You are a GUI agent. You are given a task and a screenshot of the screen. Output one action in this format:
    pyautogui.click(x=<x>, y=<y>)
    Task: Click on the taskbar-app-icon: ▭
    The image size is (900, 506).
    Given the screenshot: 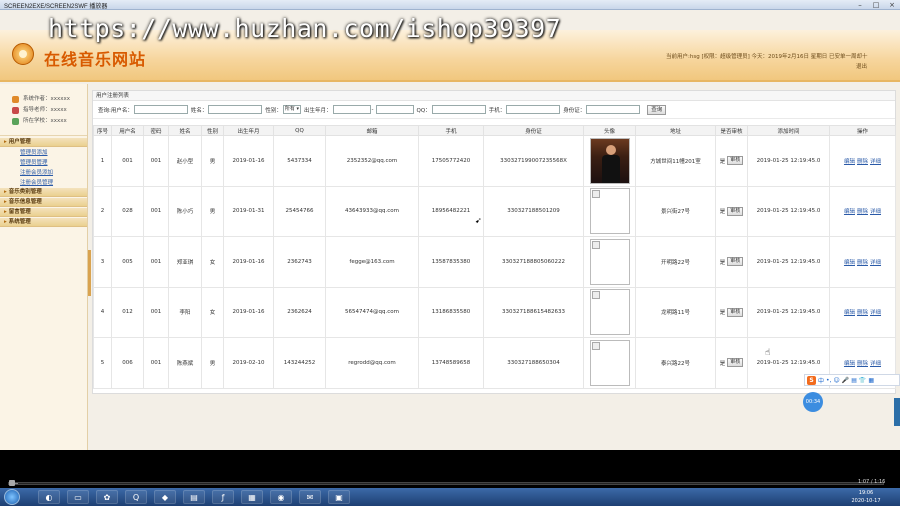 What is the action you would take?
    pyautogui.click(x=78, y=497)
    